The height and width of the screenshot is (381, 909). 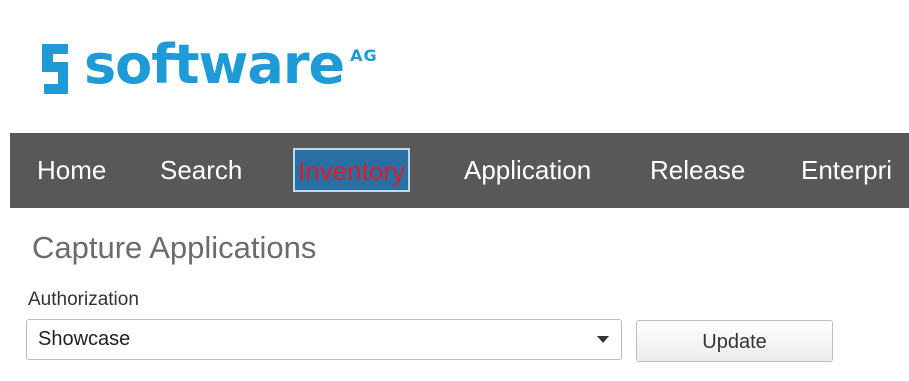 What do you see at coordinates (527, 170) in the screenshot?
I see `nav-item-application: Application` at bounding box center [527, 170].